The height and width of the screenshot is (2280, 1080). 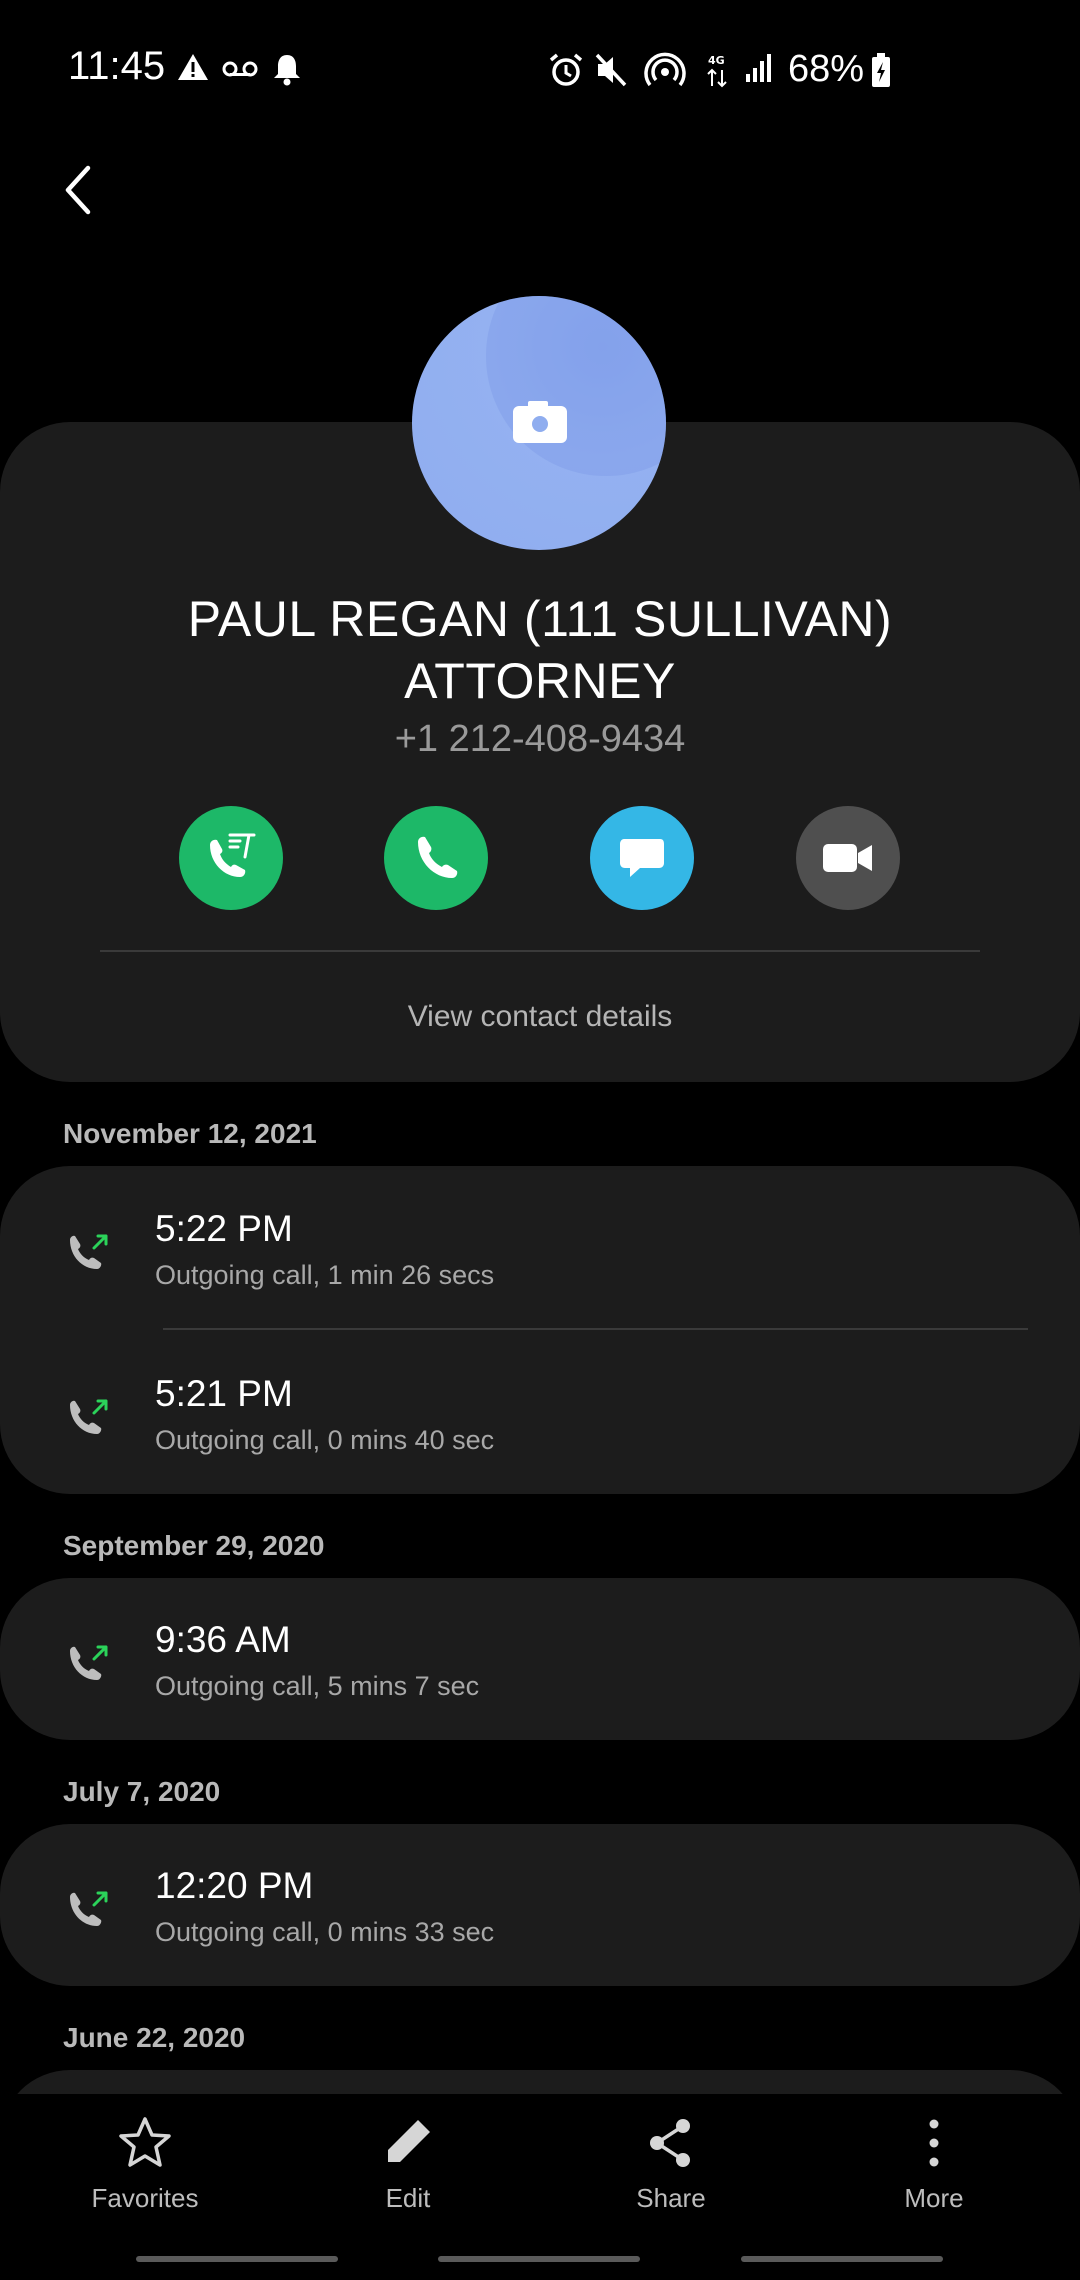 What do you see at coordinates (408, 2165) in the screenshot?
I see `edit-button: Edit` at bounding box center [408, 2165].